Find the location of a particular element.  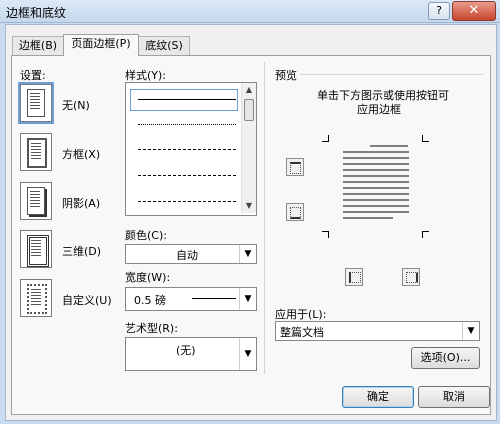

preview-diagram is located at coordinates (360, 190).